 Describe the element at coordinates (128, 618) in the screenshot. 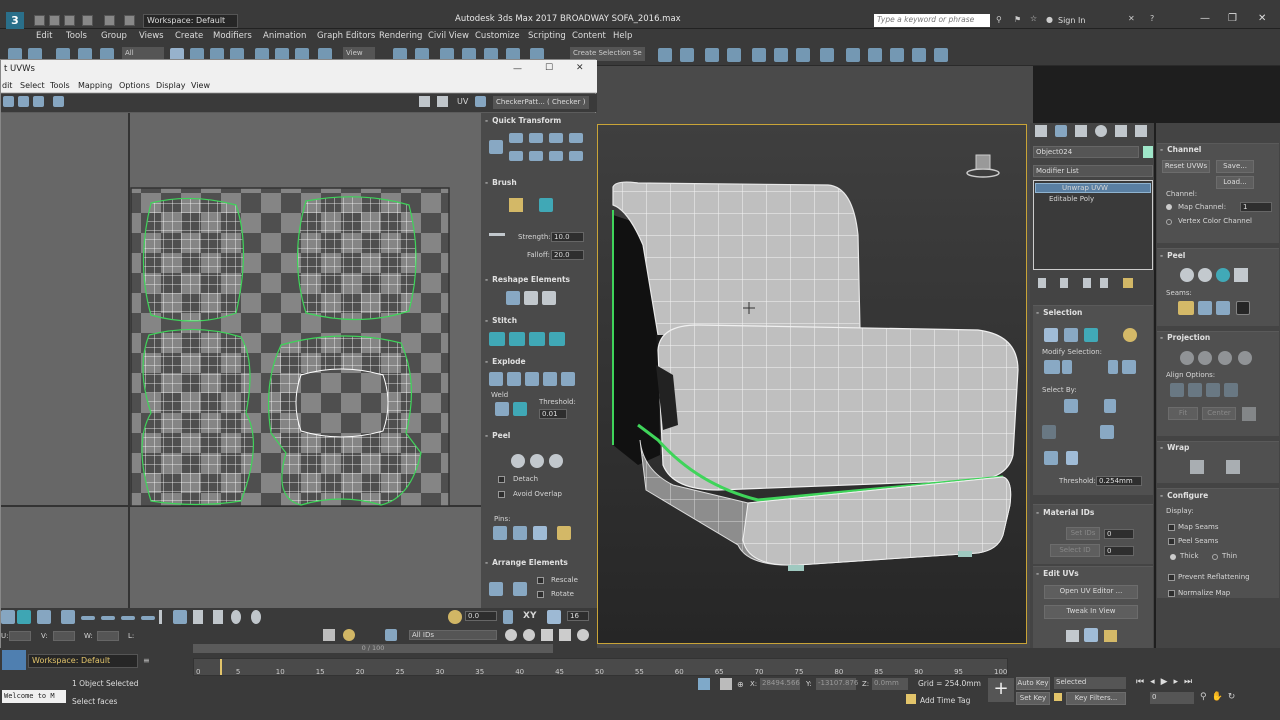

I see `loop-icon` at that location.